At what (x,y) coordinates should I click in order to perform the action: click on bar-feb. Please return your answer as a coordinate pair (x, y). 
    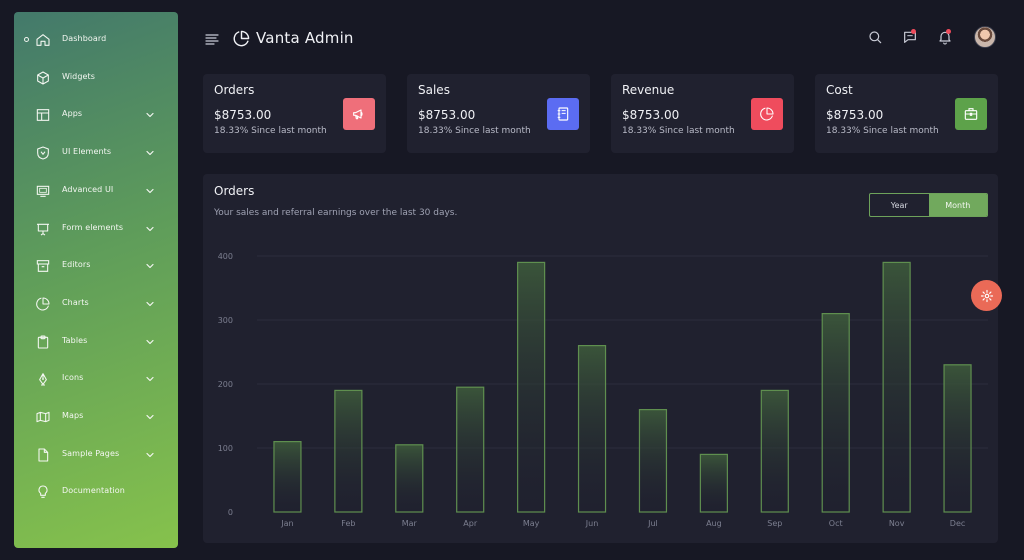
    Looking at the image, I should click on (348, 451).